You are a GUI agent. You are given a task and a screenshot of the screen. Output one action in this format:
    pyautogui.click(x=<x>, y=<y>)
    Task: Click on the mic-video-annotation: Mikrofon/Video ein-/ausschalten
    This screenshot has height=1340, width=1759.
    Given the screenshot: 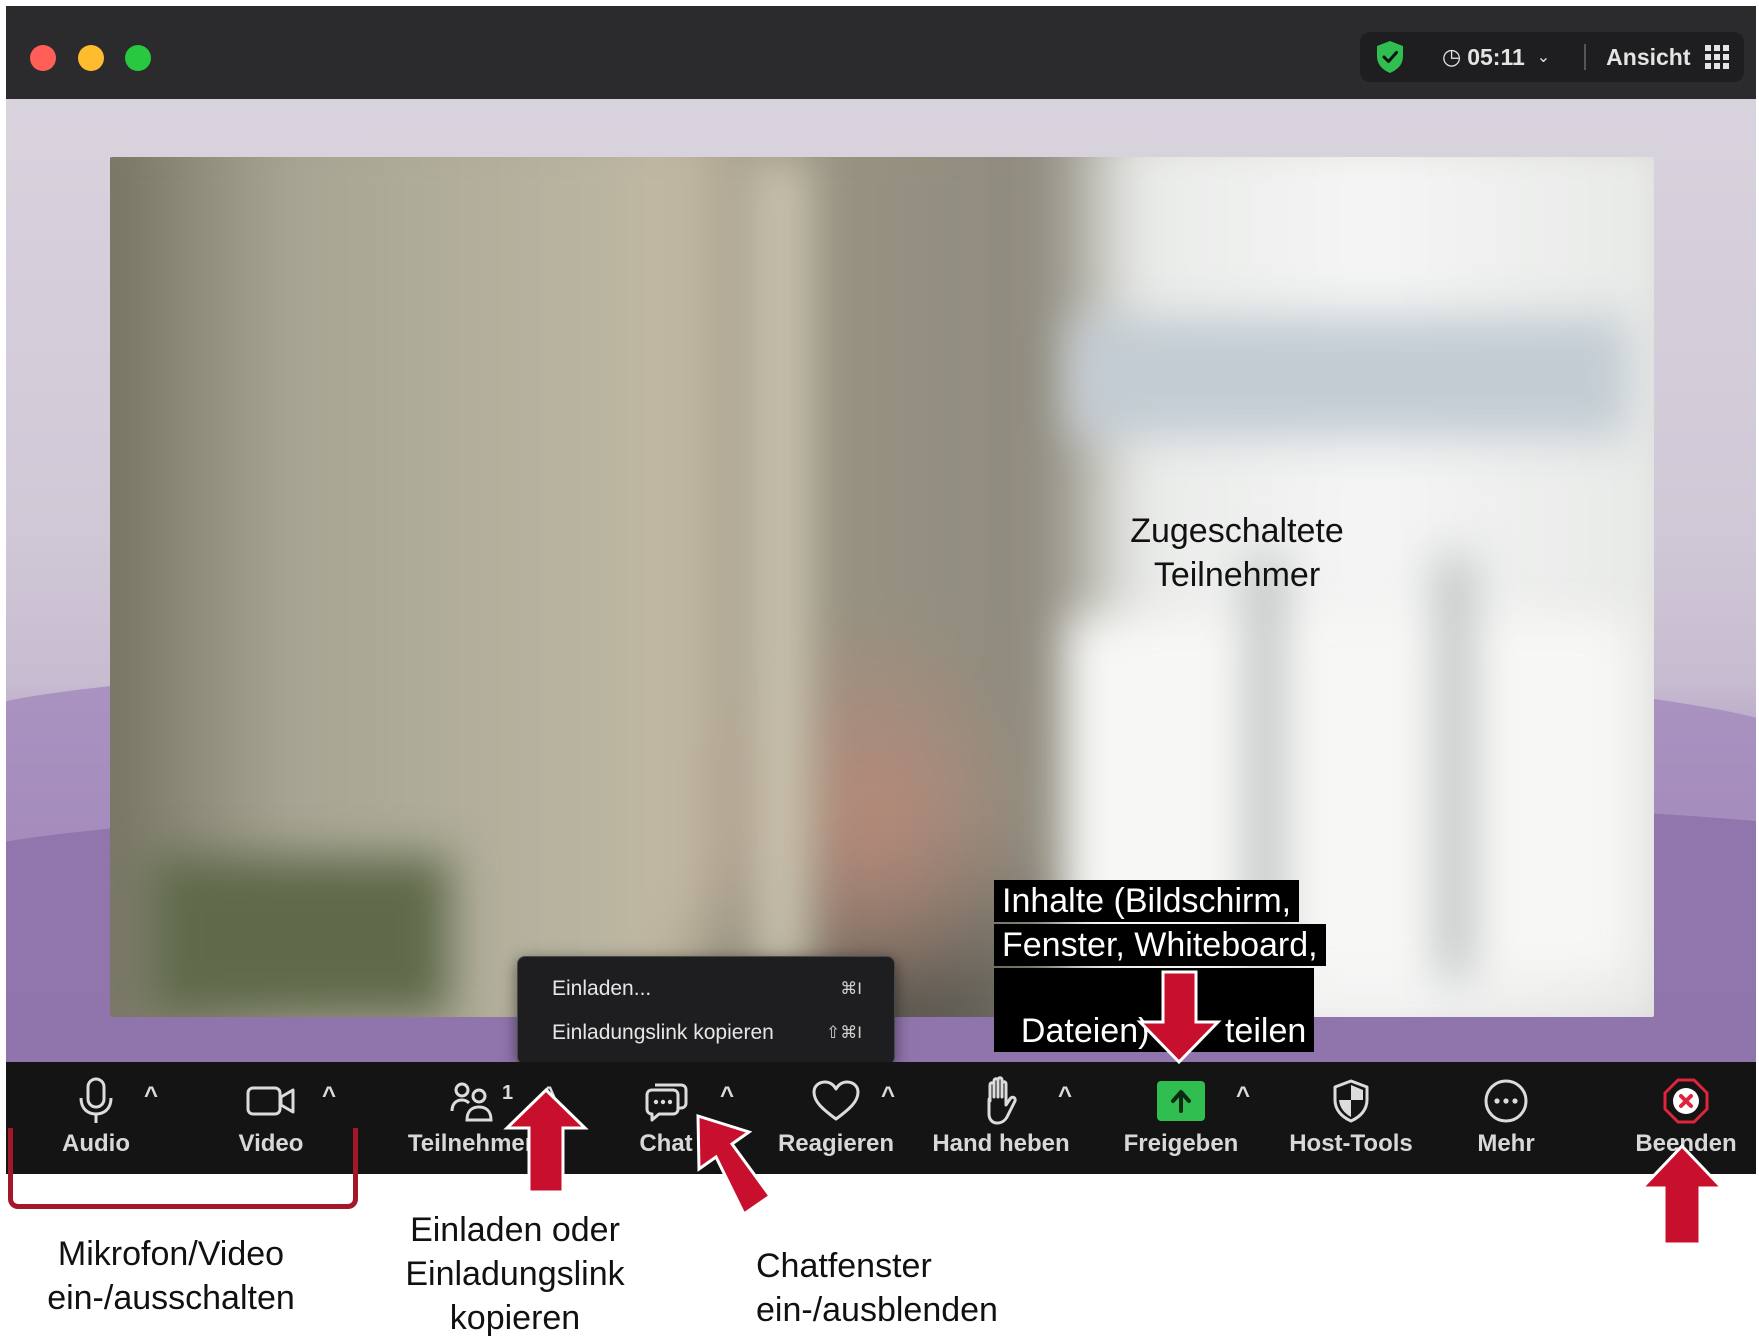 What is the action you would take?
    pyautogui.click(x=171, y=1276)
    